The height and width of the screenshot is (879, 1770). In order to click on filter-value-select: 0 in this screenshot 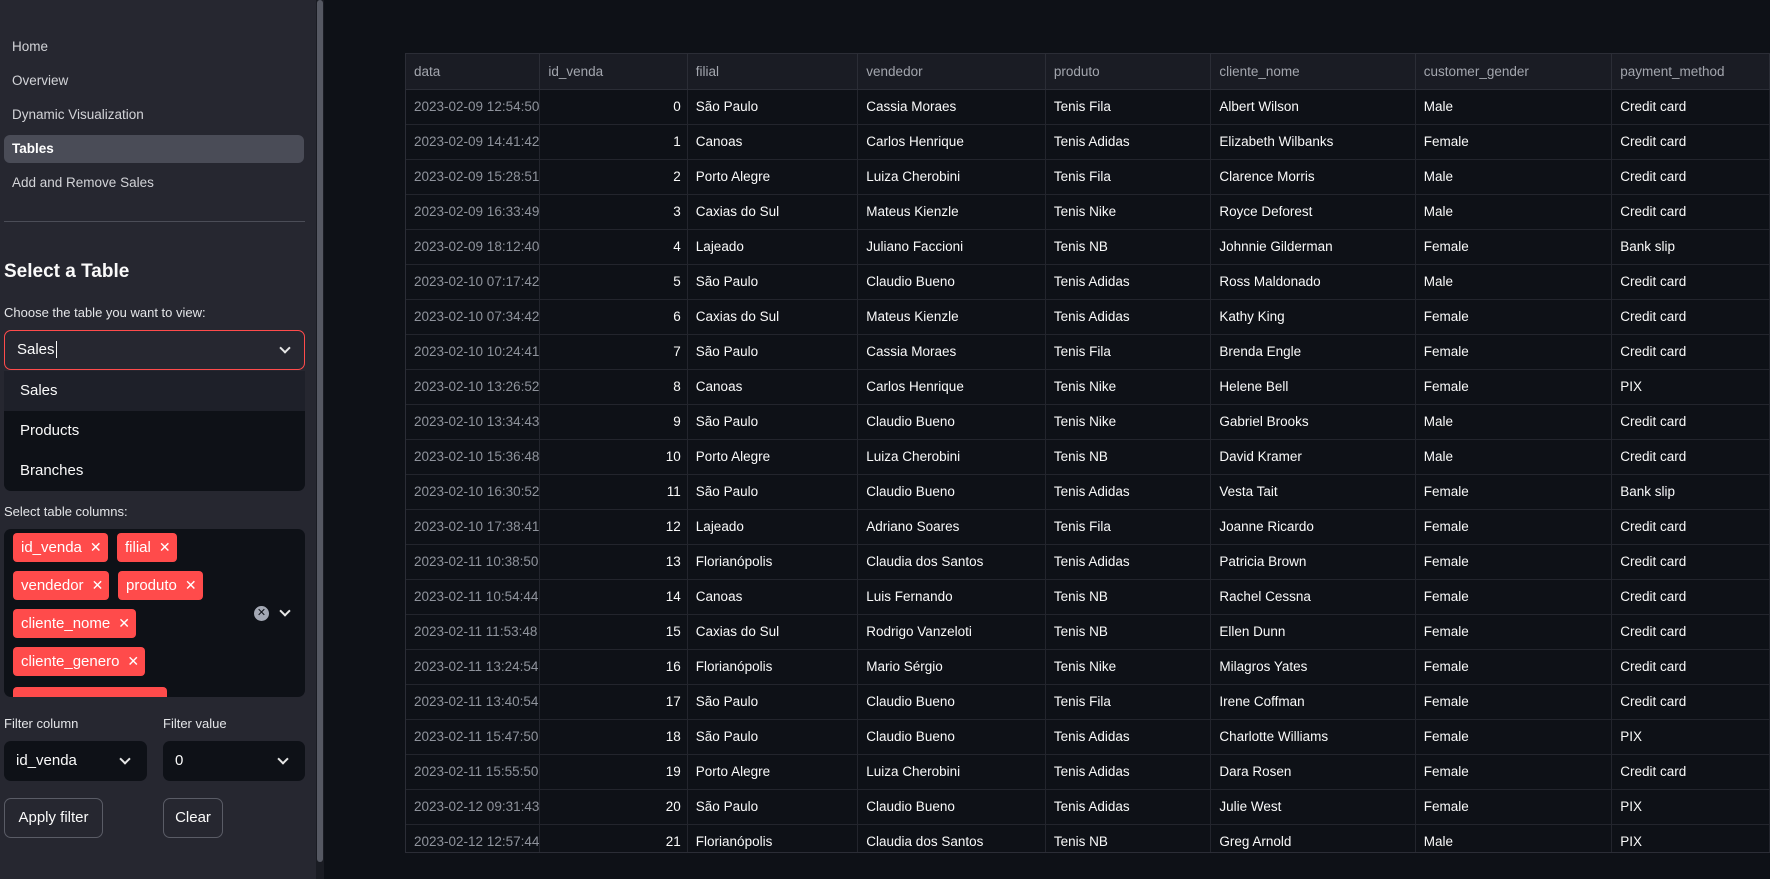, I will do `click(234, 761)`.